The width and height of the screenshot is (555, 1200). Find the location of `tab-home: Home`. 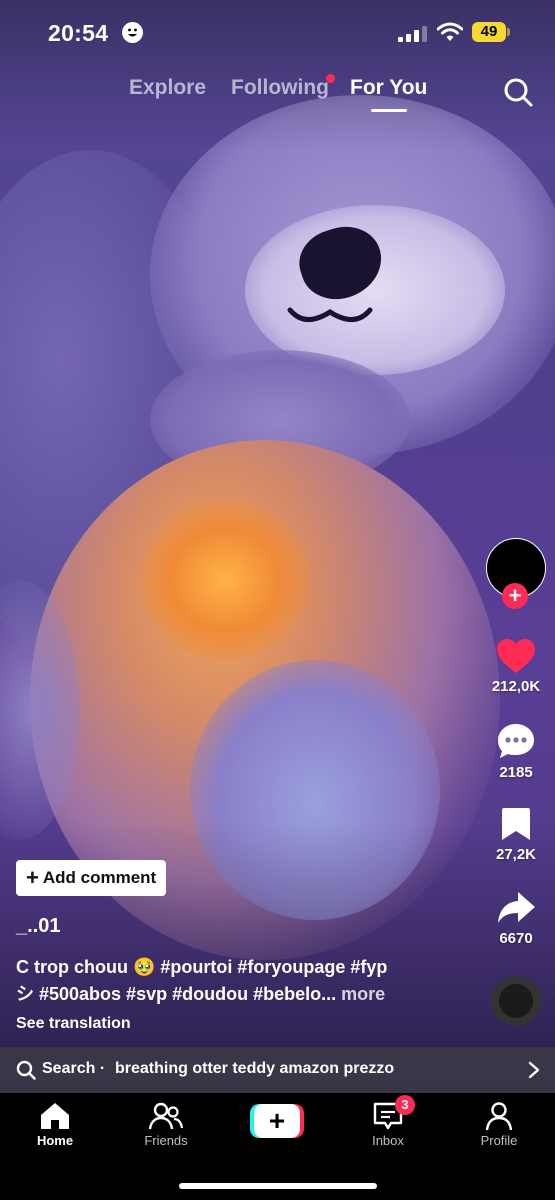

tab-home: Home is located at coordinates (55, 1124).